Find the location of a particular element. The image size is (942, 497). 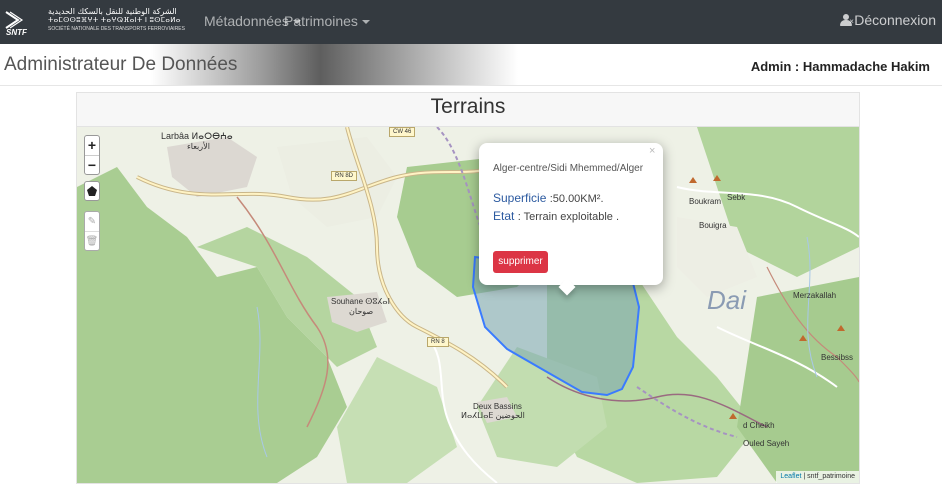

pentagon-icon is located at coordinates (92, 191).